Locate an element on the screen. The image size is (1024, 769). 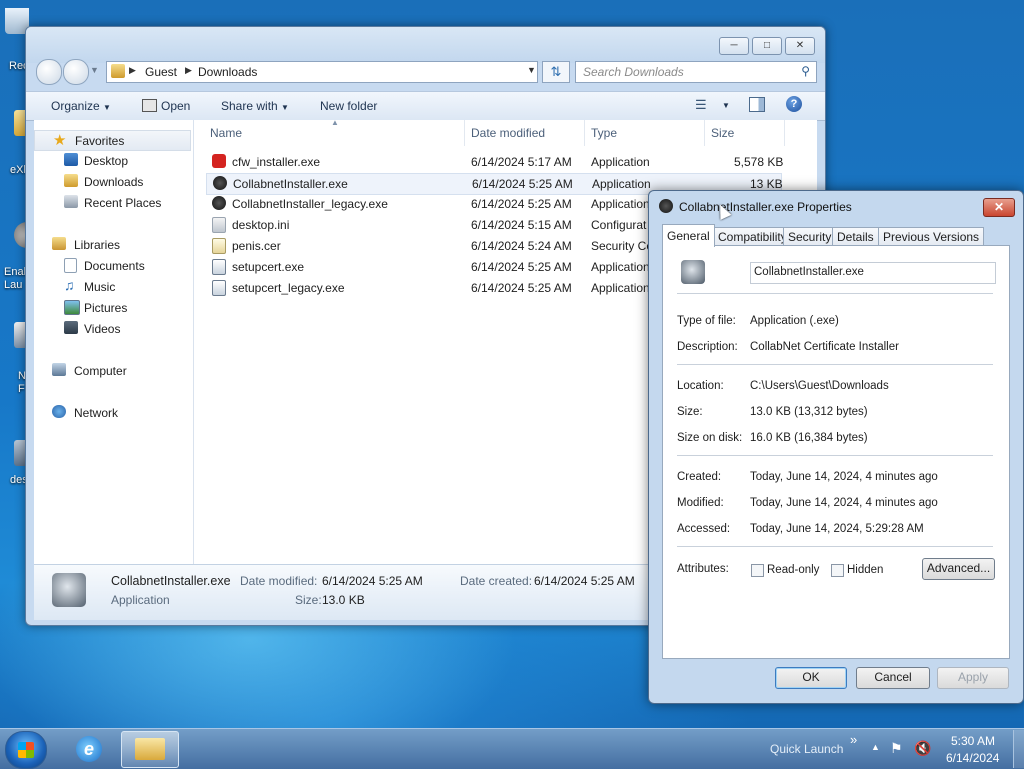
chevron-down-icon: ▼ is located at coordinates (107, 107).